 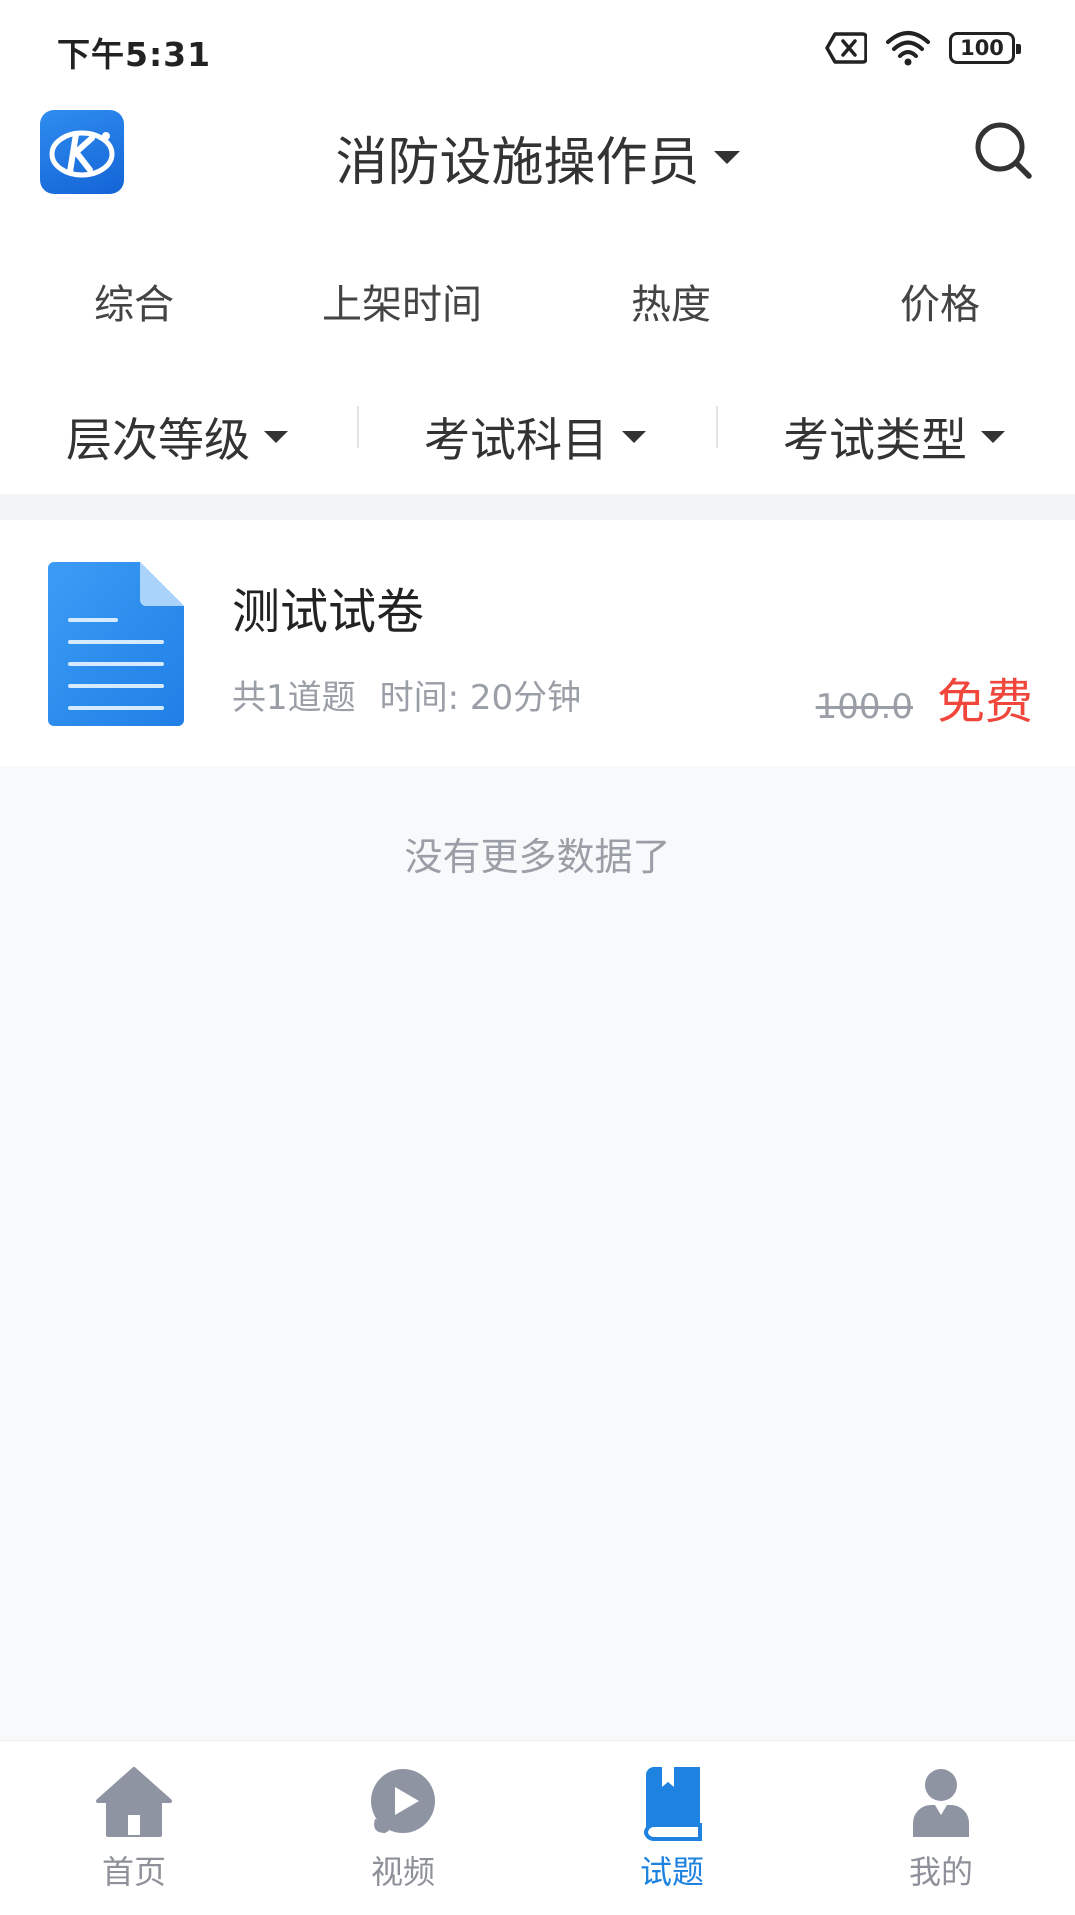 I want to click on user-icon, so click(x=941, y=1803).